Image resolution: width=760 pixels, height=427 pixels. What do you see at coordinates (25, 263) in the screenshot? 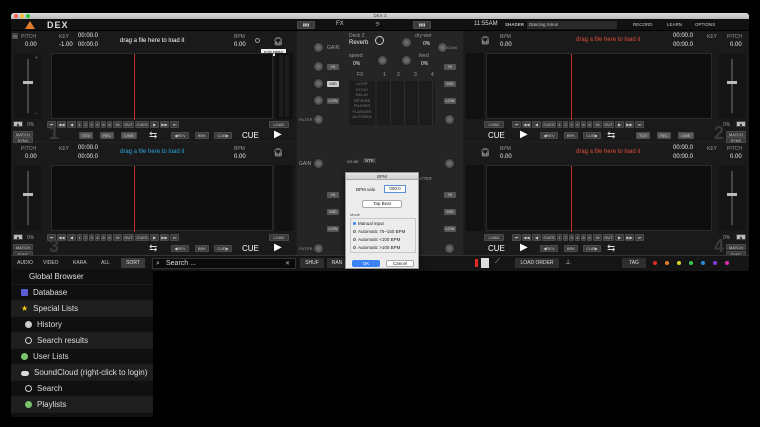
I see `audio-filter-button: AUDIO` at bounding box center [25, 263].